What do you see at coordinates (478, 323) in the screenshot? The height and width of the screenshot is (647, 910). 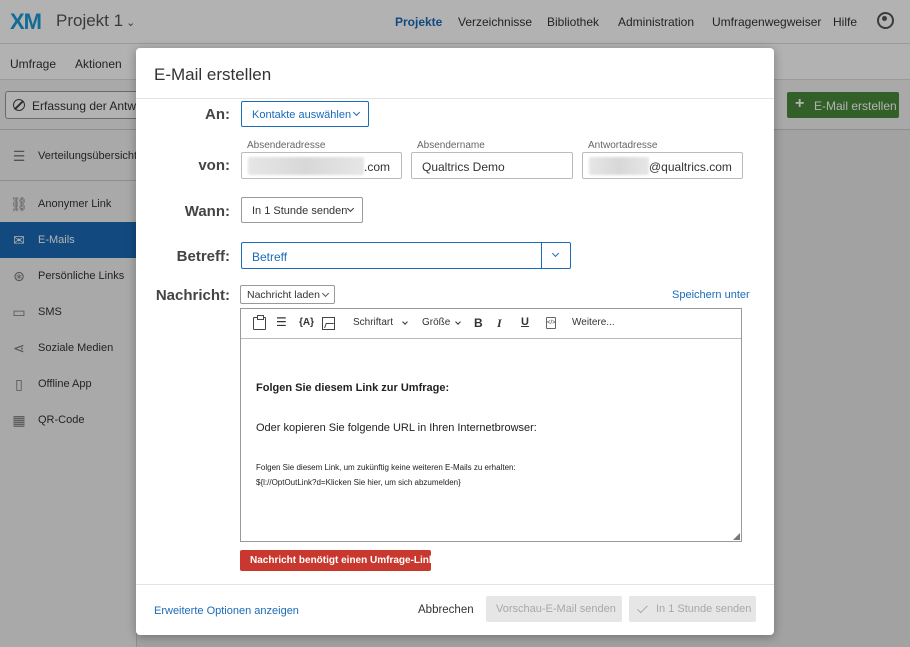 I see `bold-button: B` at bounding box center [478, 323].